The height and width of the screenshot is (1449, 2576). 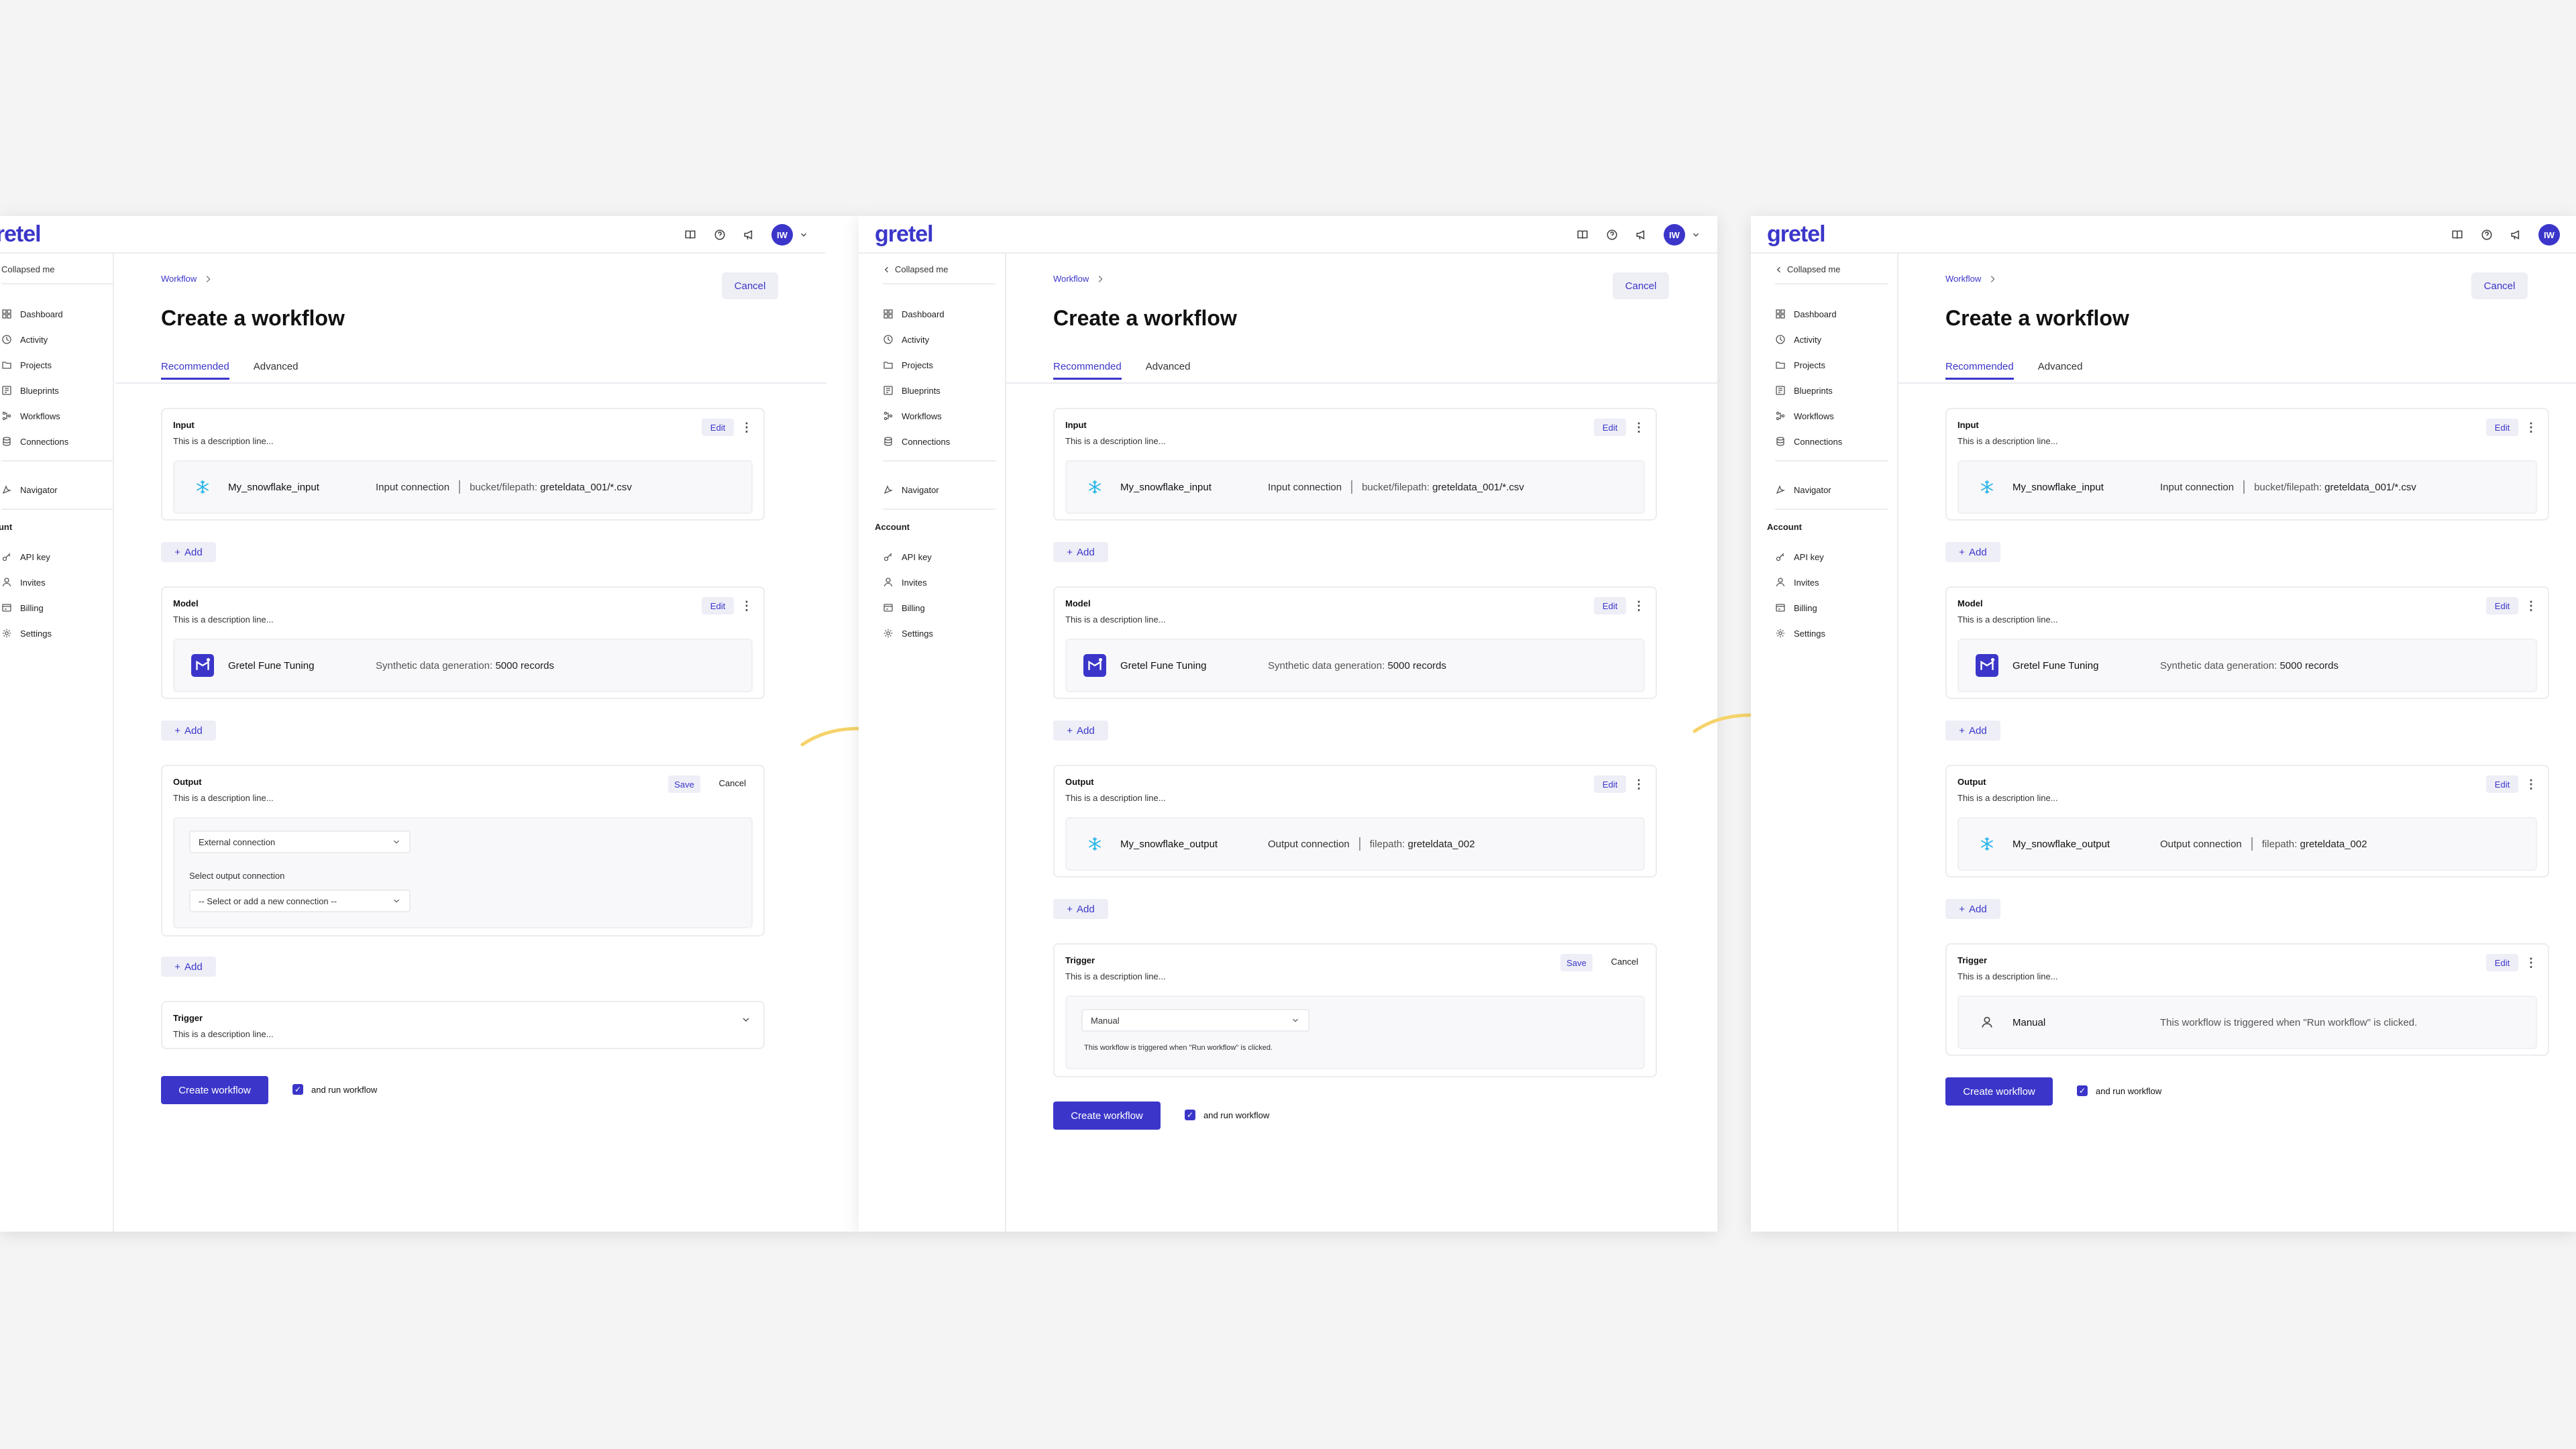 I want to click on connection-type-select: External connection, so click(x=300, y=841).